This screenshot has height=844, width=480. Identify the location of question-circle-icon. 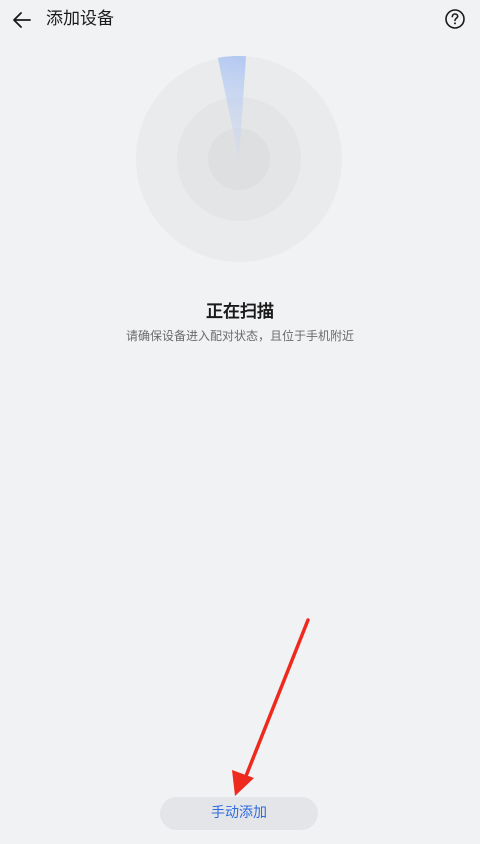
(455, 19).